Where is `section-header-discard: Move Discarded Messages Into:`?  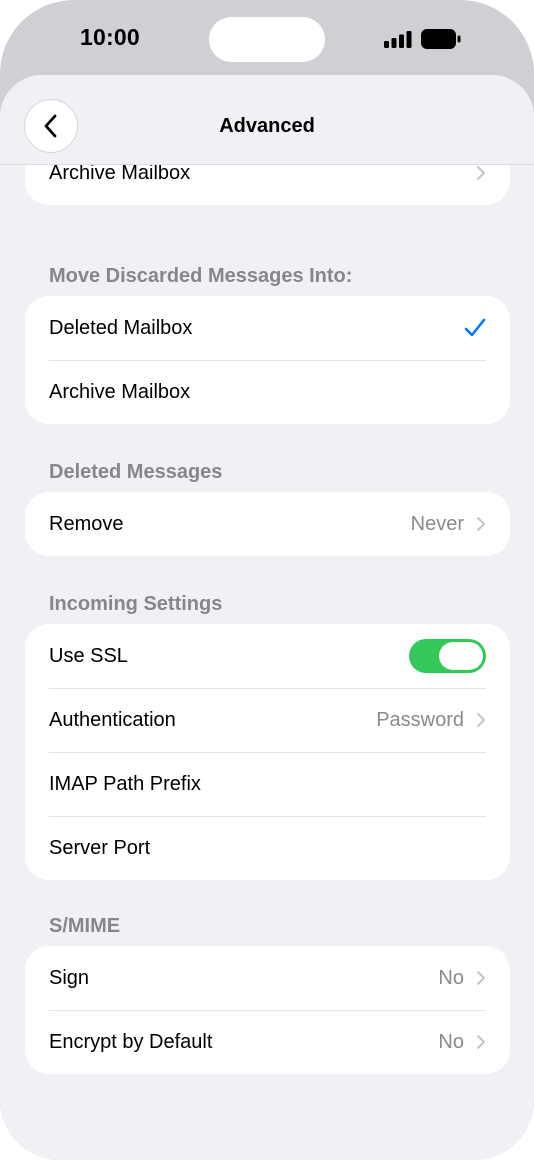
section-header-discard: Move Discarded Messages Into: is located at coordinates (201, 276).